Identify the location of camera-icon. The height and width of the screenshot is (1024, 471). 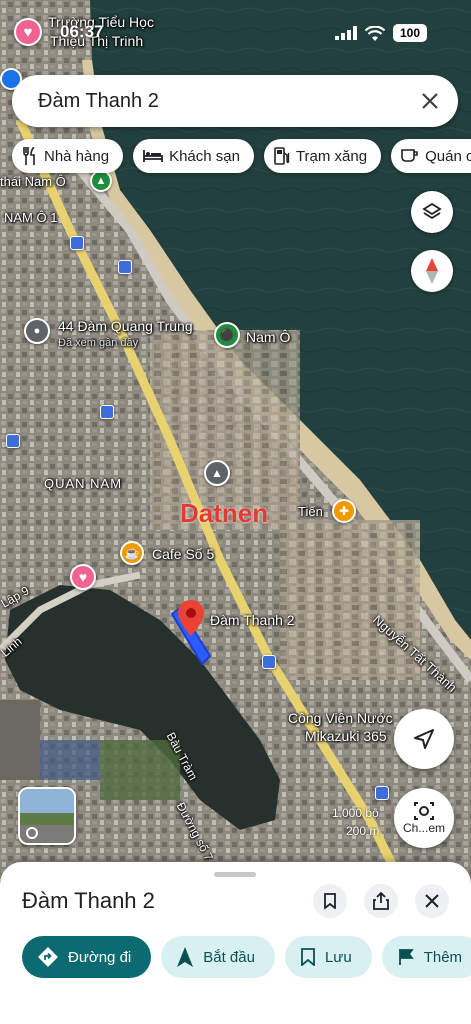
(424, 811).